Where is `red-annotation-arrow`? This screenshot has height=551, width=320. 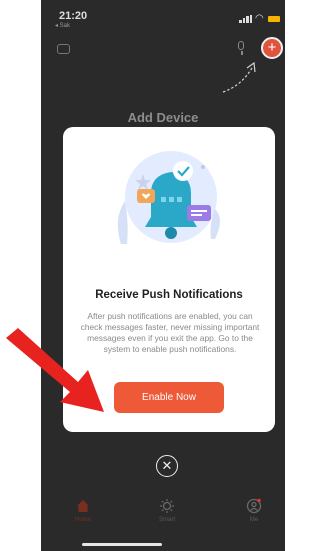 red-annotation-arrow is located at coordinates (55, 370).